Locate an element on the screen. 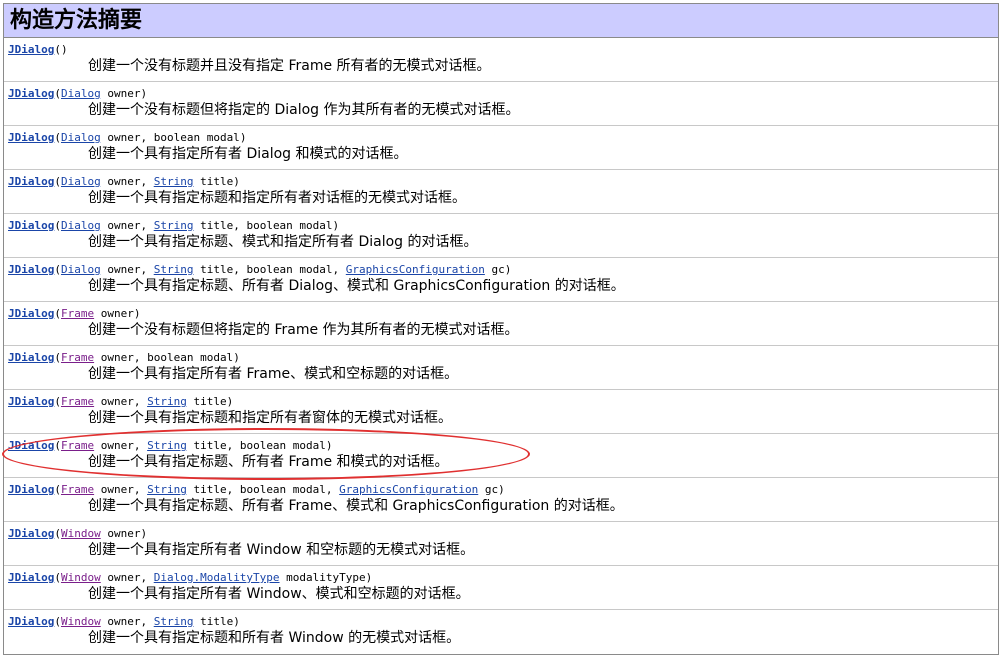  constructor-signature: JDialog() is located at coordinates (38, 49).